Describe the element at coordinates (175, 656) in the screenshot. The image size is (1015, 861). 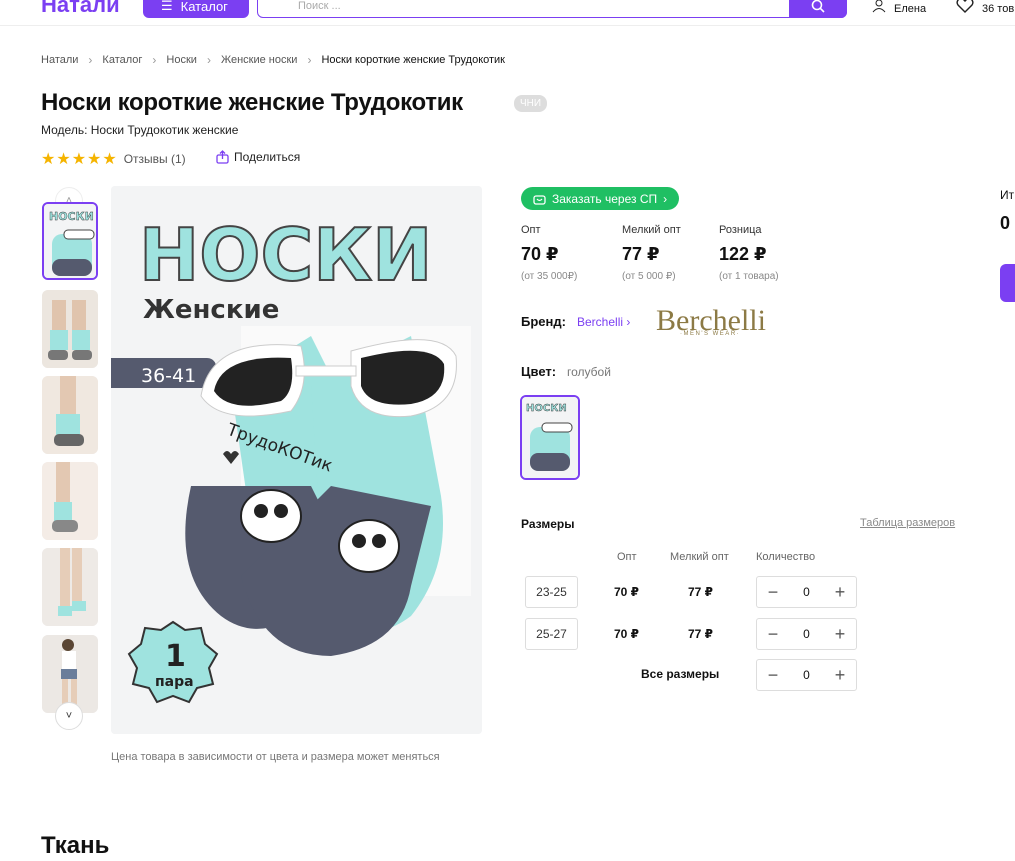
I see `image-pack-count: 1` at that location.